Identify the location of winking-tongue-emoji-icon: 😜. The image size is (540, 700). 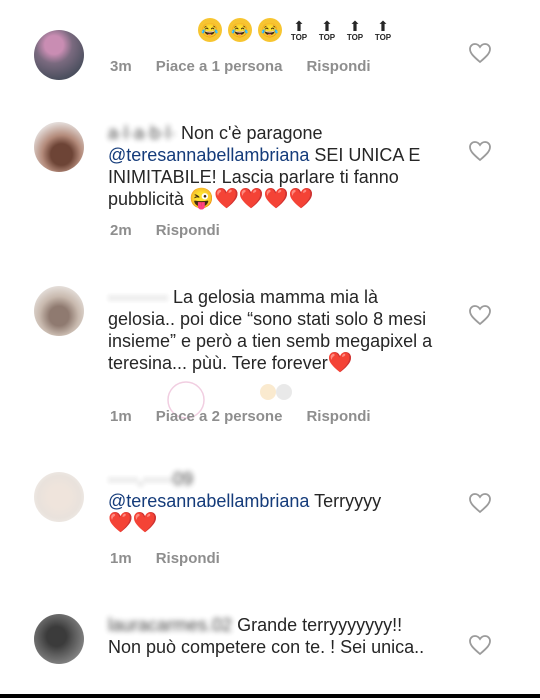
(201, 199).